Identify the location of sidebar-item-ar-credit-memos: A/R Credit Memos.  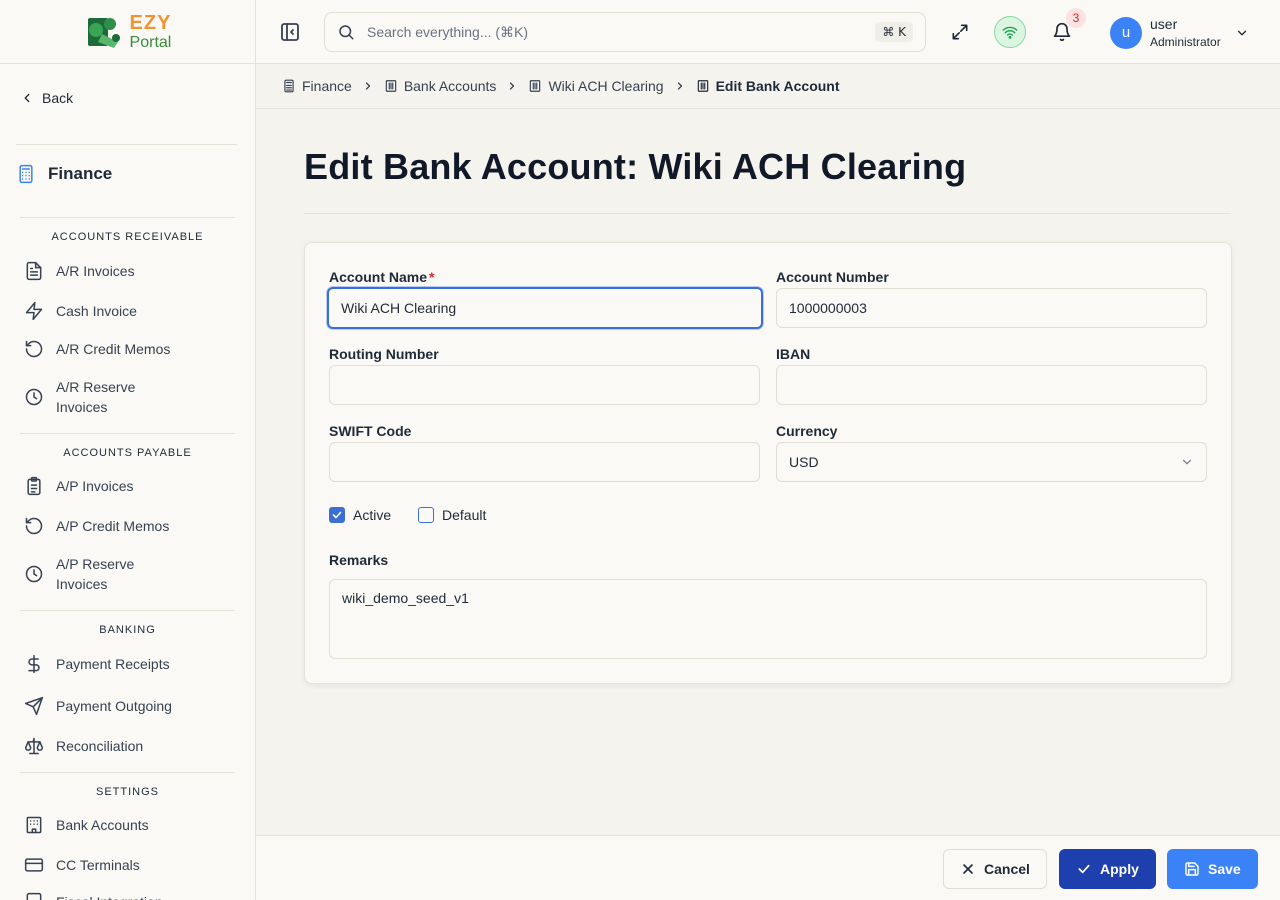
(124, 349).